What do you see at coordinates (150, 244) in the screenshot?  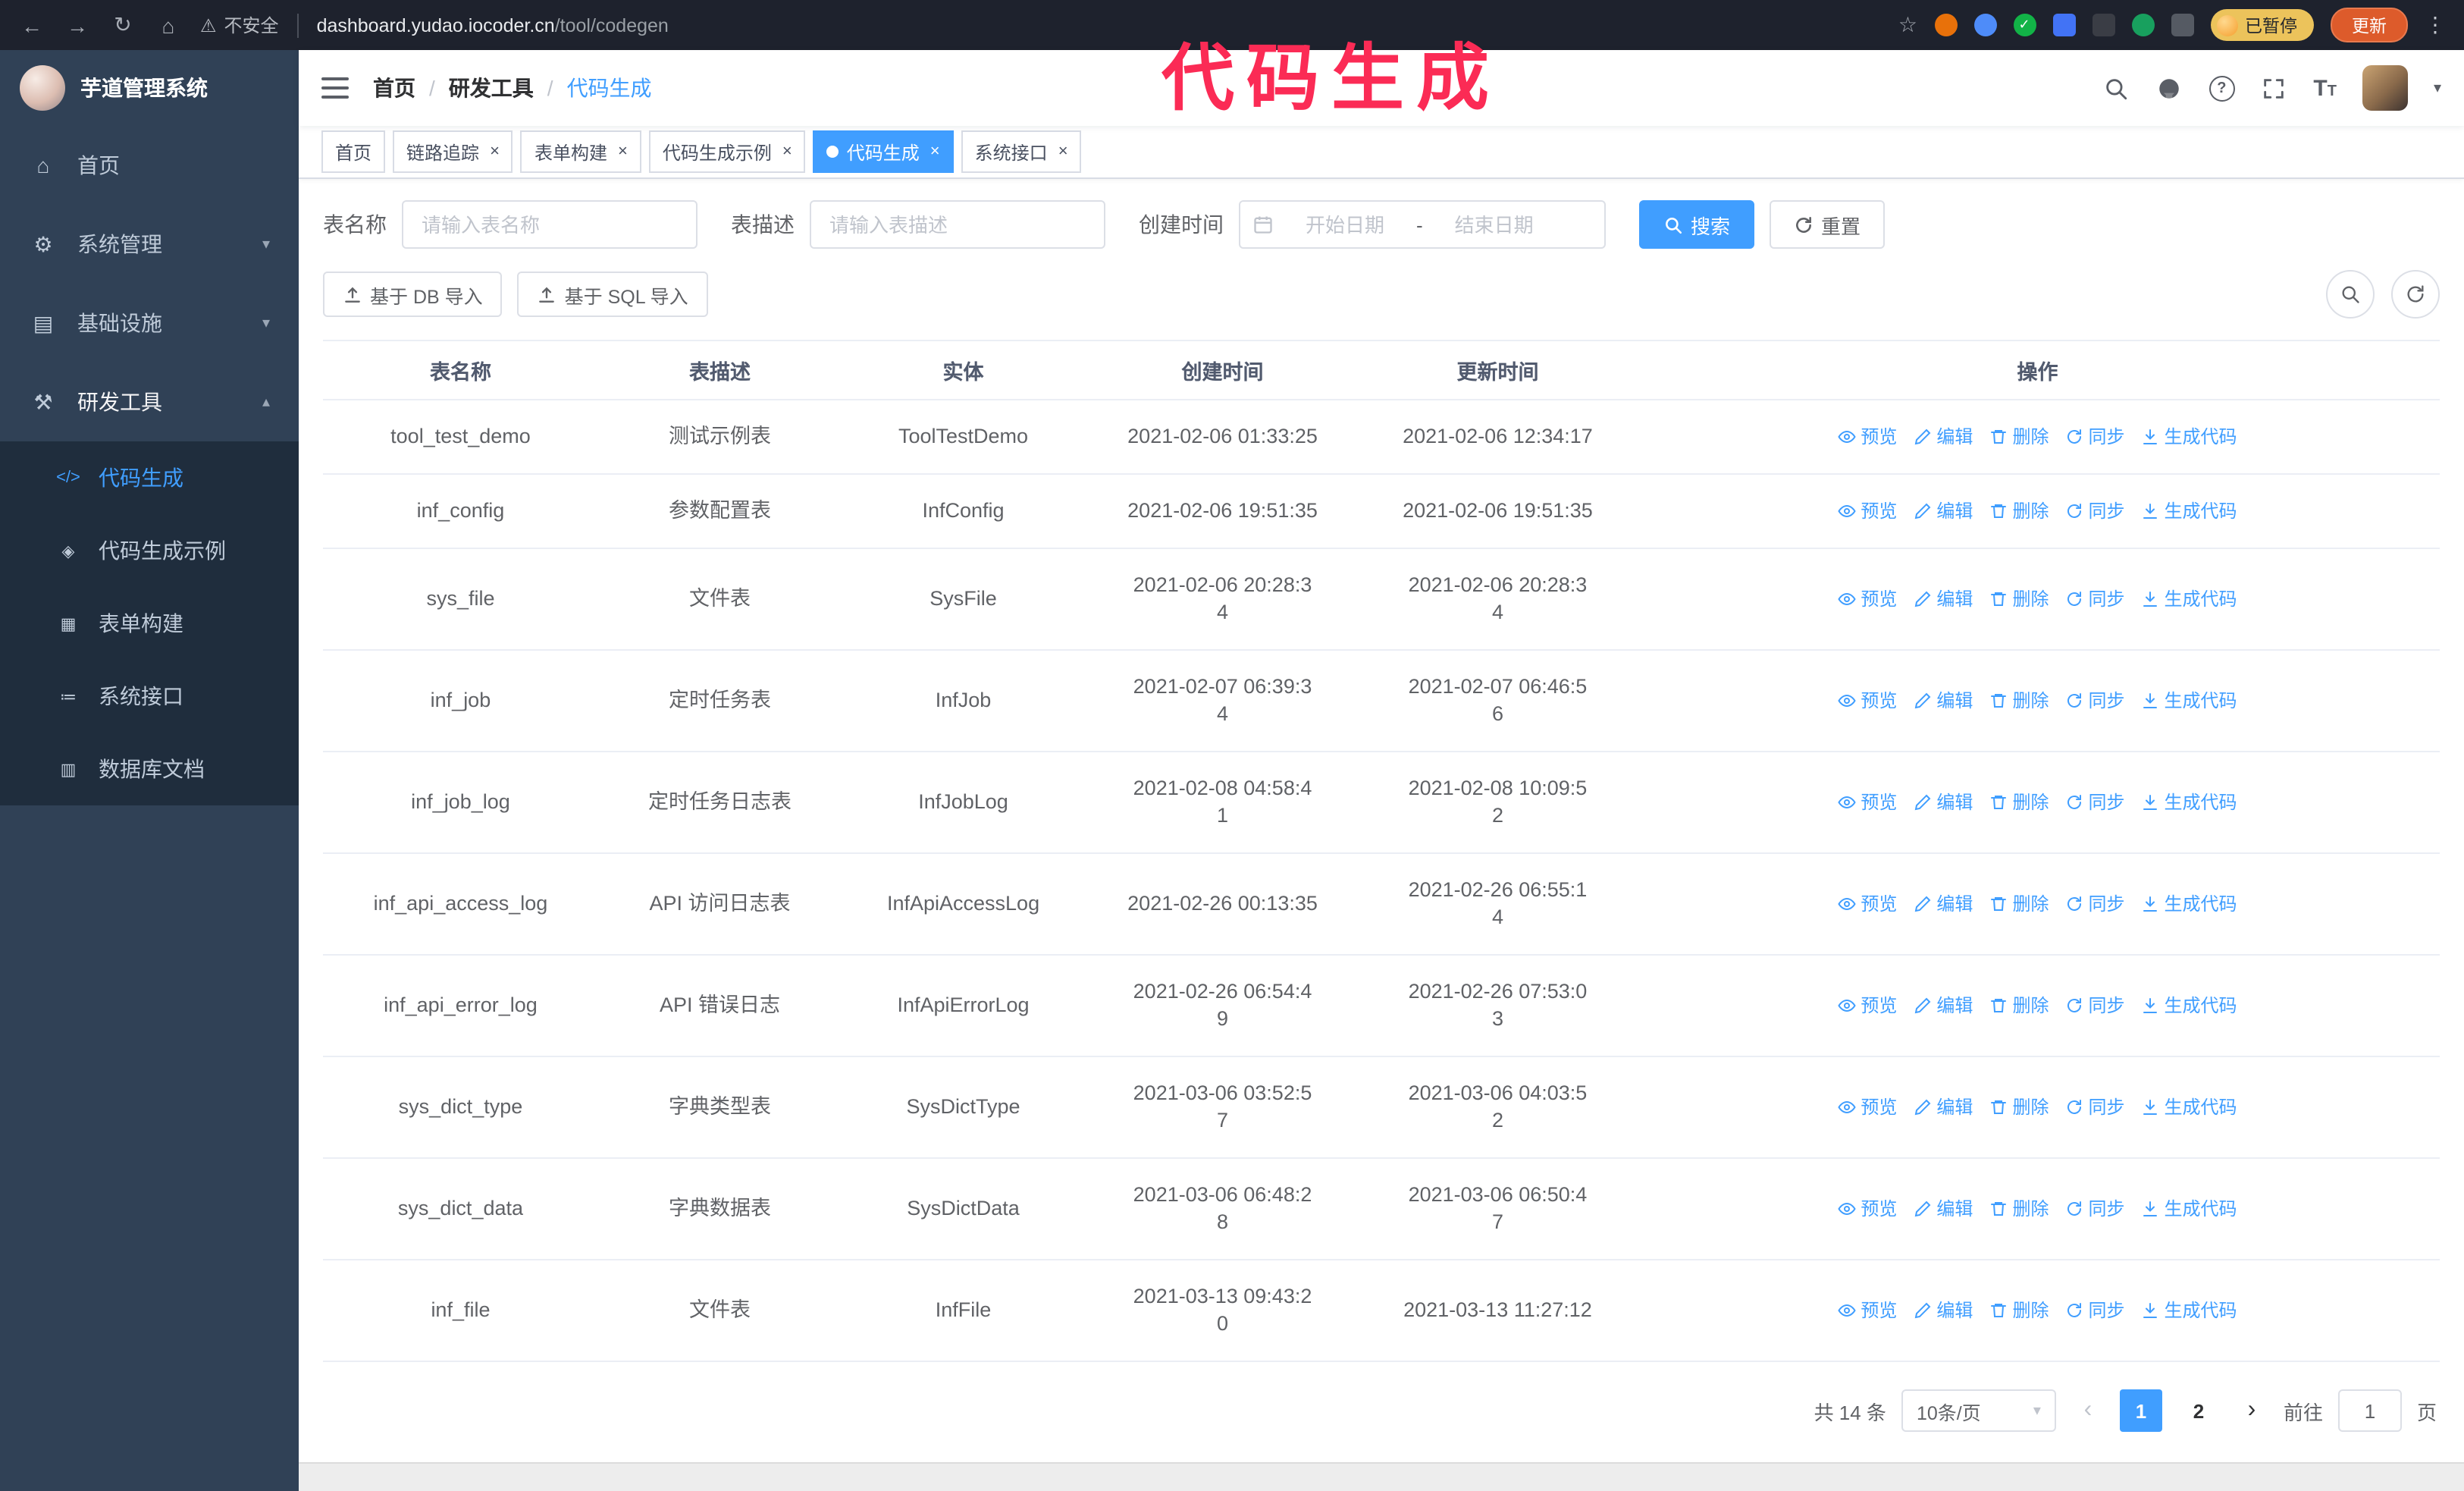 I see `sidebar-item-system-mgmt: ⚙ 系统管理` at bounding box center [150, 244].